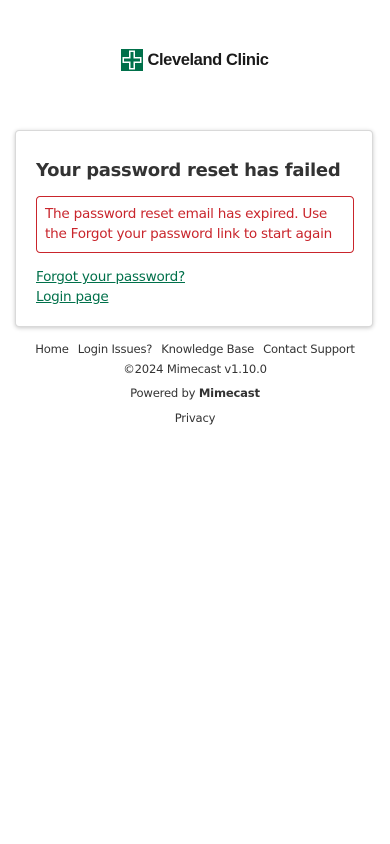 The width and height of the screenshot is (390, 844). What do you see at coordinates (110, 277) in the screenshot?
I see `forgot-password-link: Forgot your password?` at bounding box center [110, 277].